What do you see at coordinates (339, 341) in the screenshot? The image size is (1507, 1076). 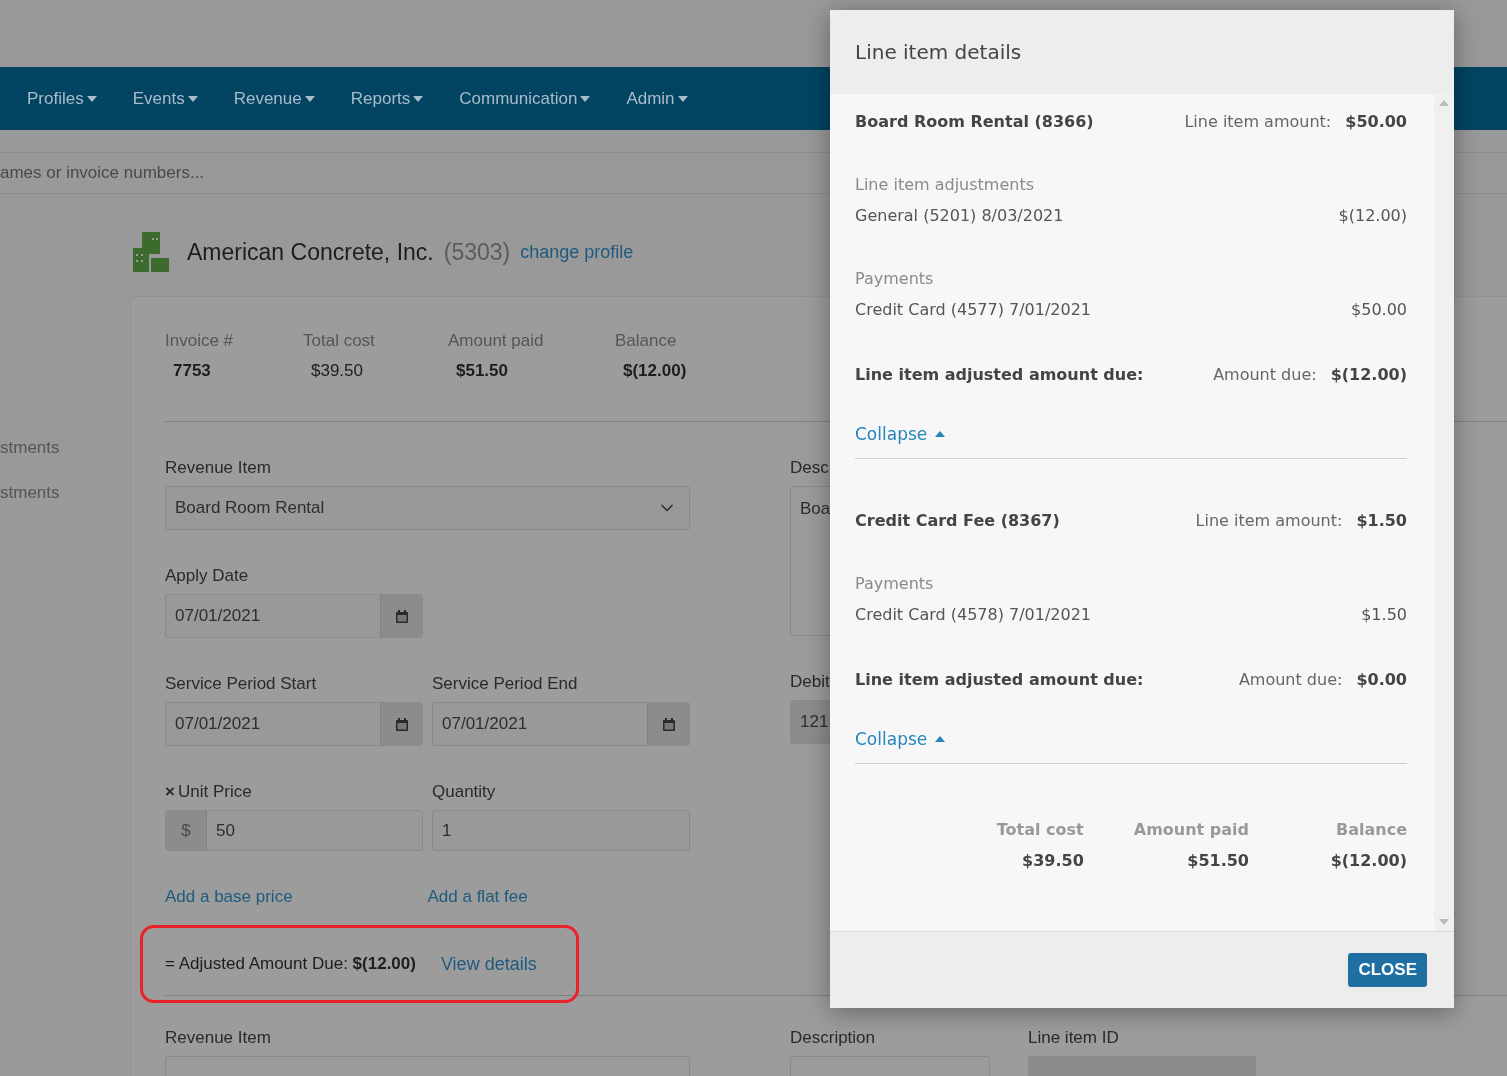 I see `summary-label: Total cost` at bounding box center [339, 341].